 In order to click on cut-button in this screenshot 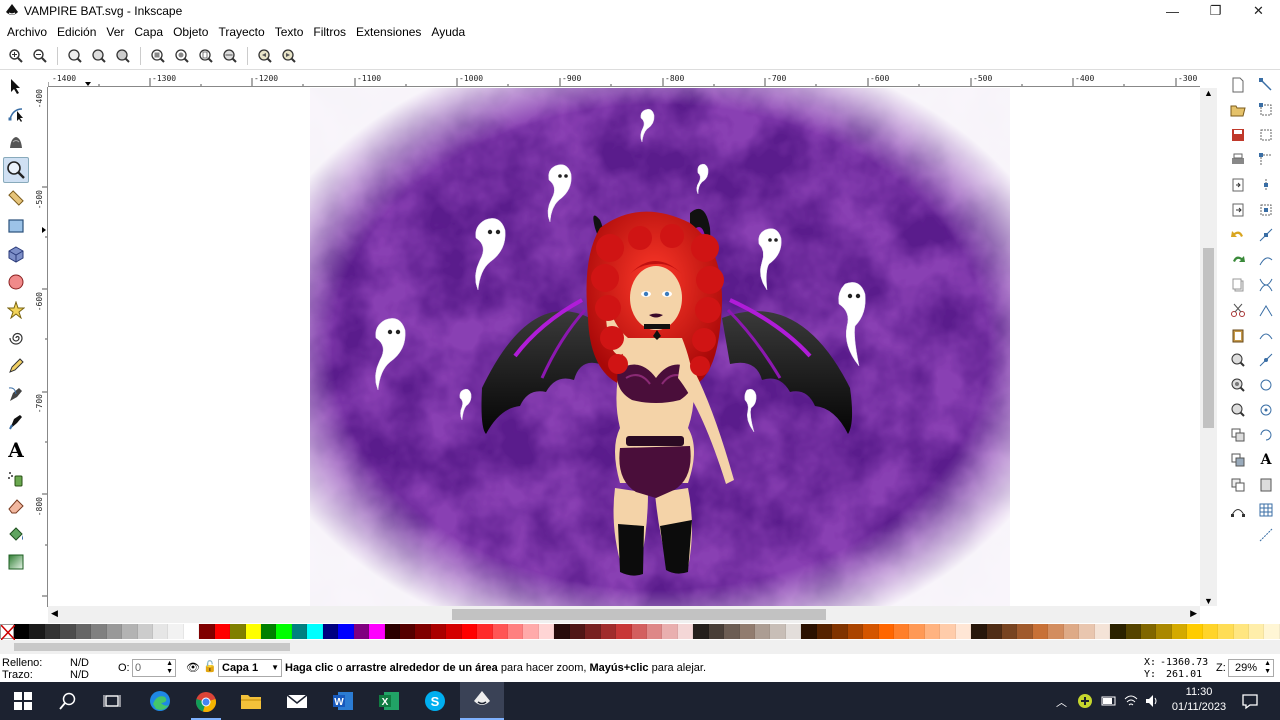, I will do `click(1238, 310)`.